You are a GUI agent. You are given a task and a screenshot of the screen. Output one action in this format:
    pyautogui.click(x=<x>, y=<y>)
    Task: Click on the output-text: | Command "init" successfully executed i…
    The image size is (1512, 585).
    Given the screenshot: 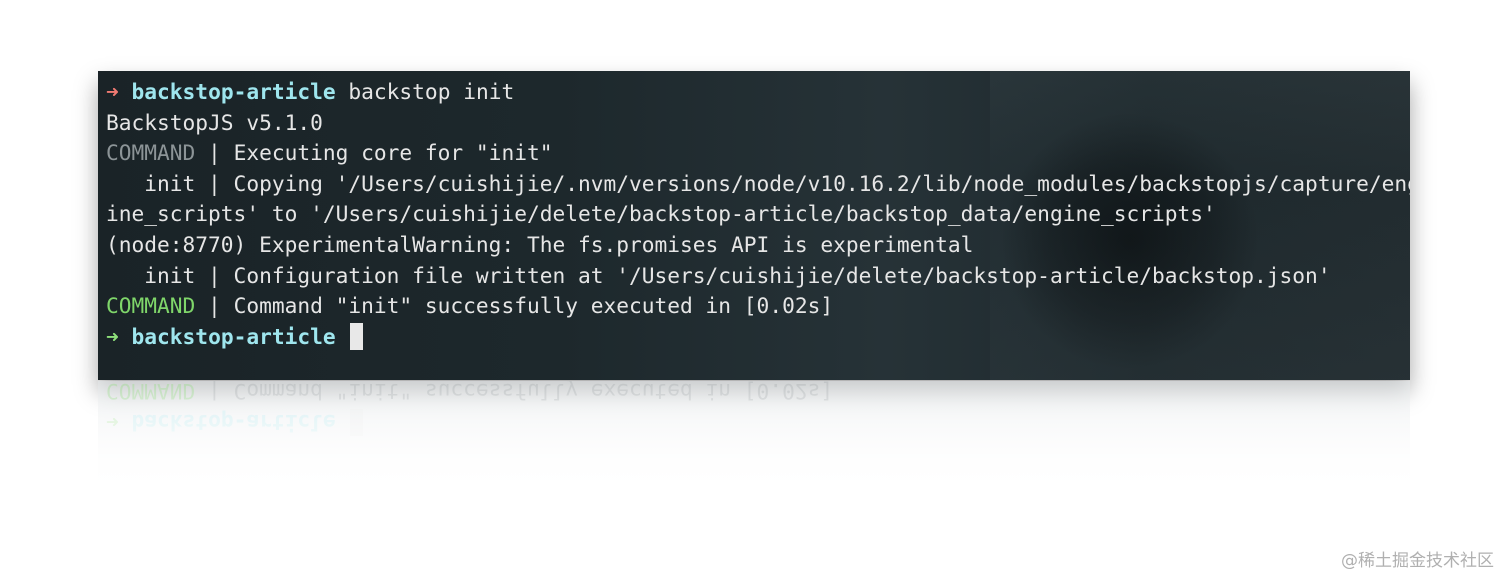 What is the action you would take?
    pyautogui.click(x=514, y=306)
    